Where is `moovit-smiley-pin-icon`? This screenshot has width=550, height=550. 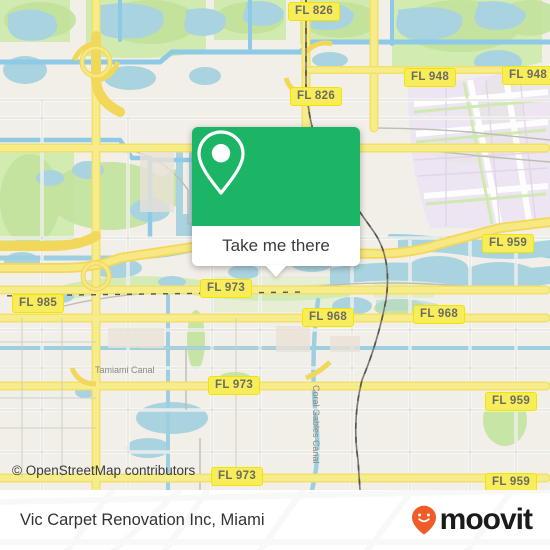
moovit-smiley-pin-icon is located at coordinates (423, 520).